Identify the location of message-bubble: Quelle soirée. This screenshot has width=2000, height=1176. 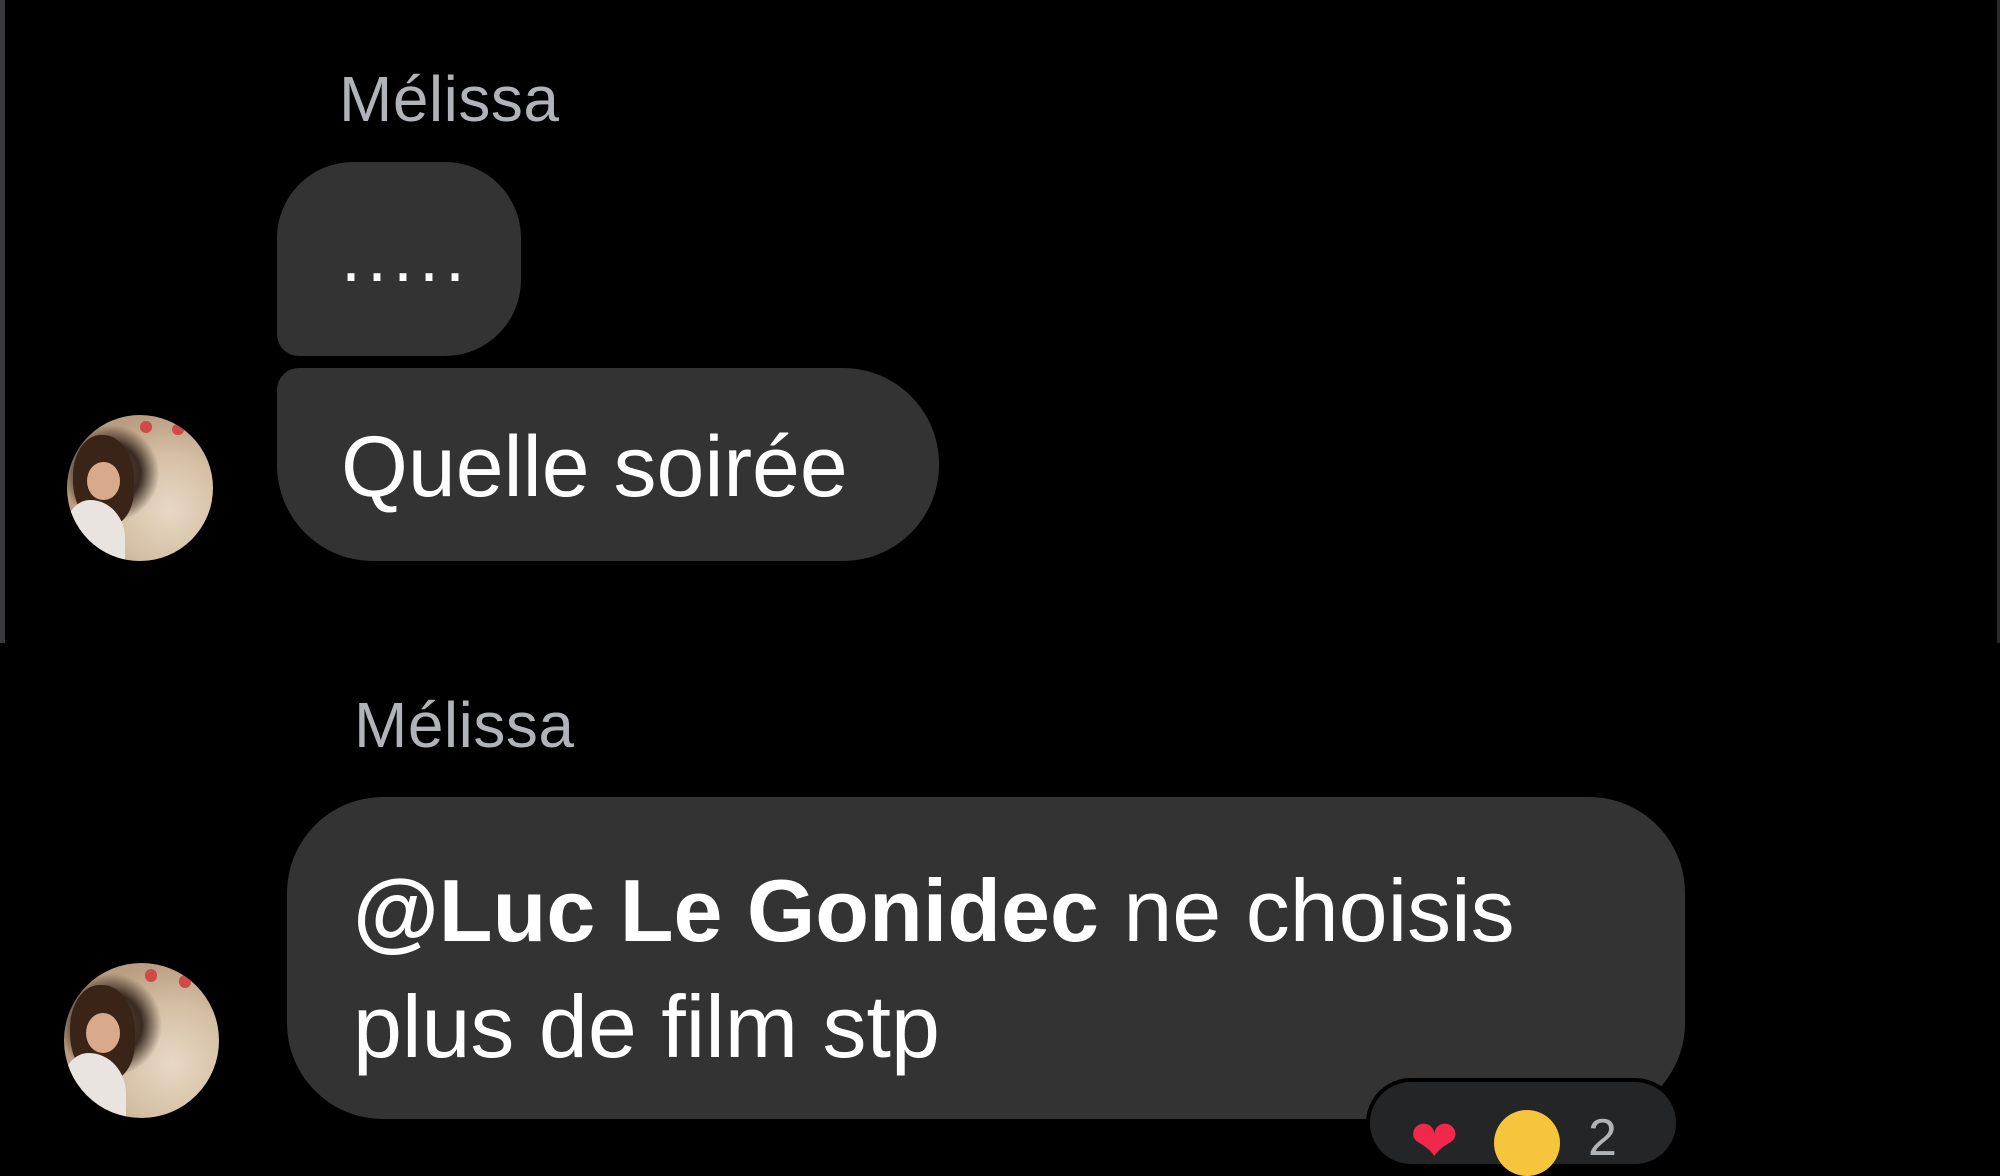
(608, 464).